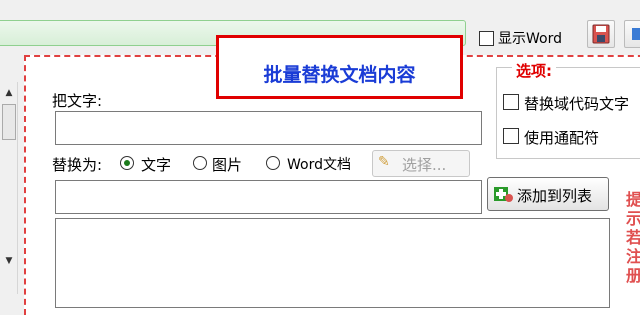 The height and width of the screenshot is (315, 640). What do you see at coordinates (268, 128) in the screenshot?
I see `find-input` at bounding box center [268, 128].